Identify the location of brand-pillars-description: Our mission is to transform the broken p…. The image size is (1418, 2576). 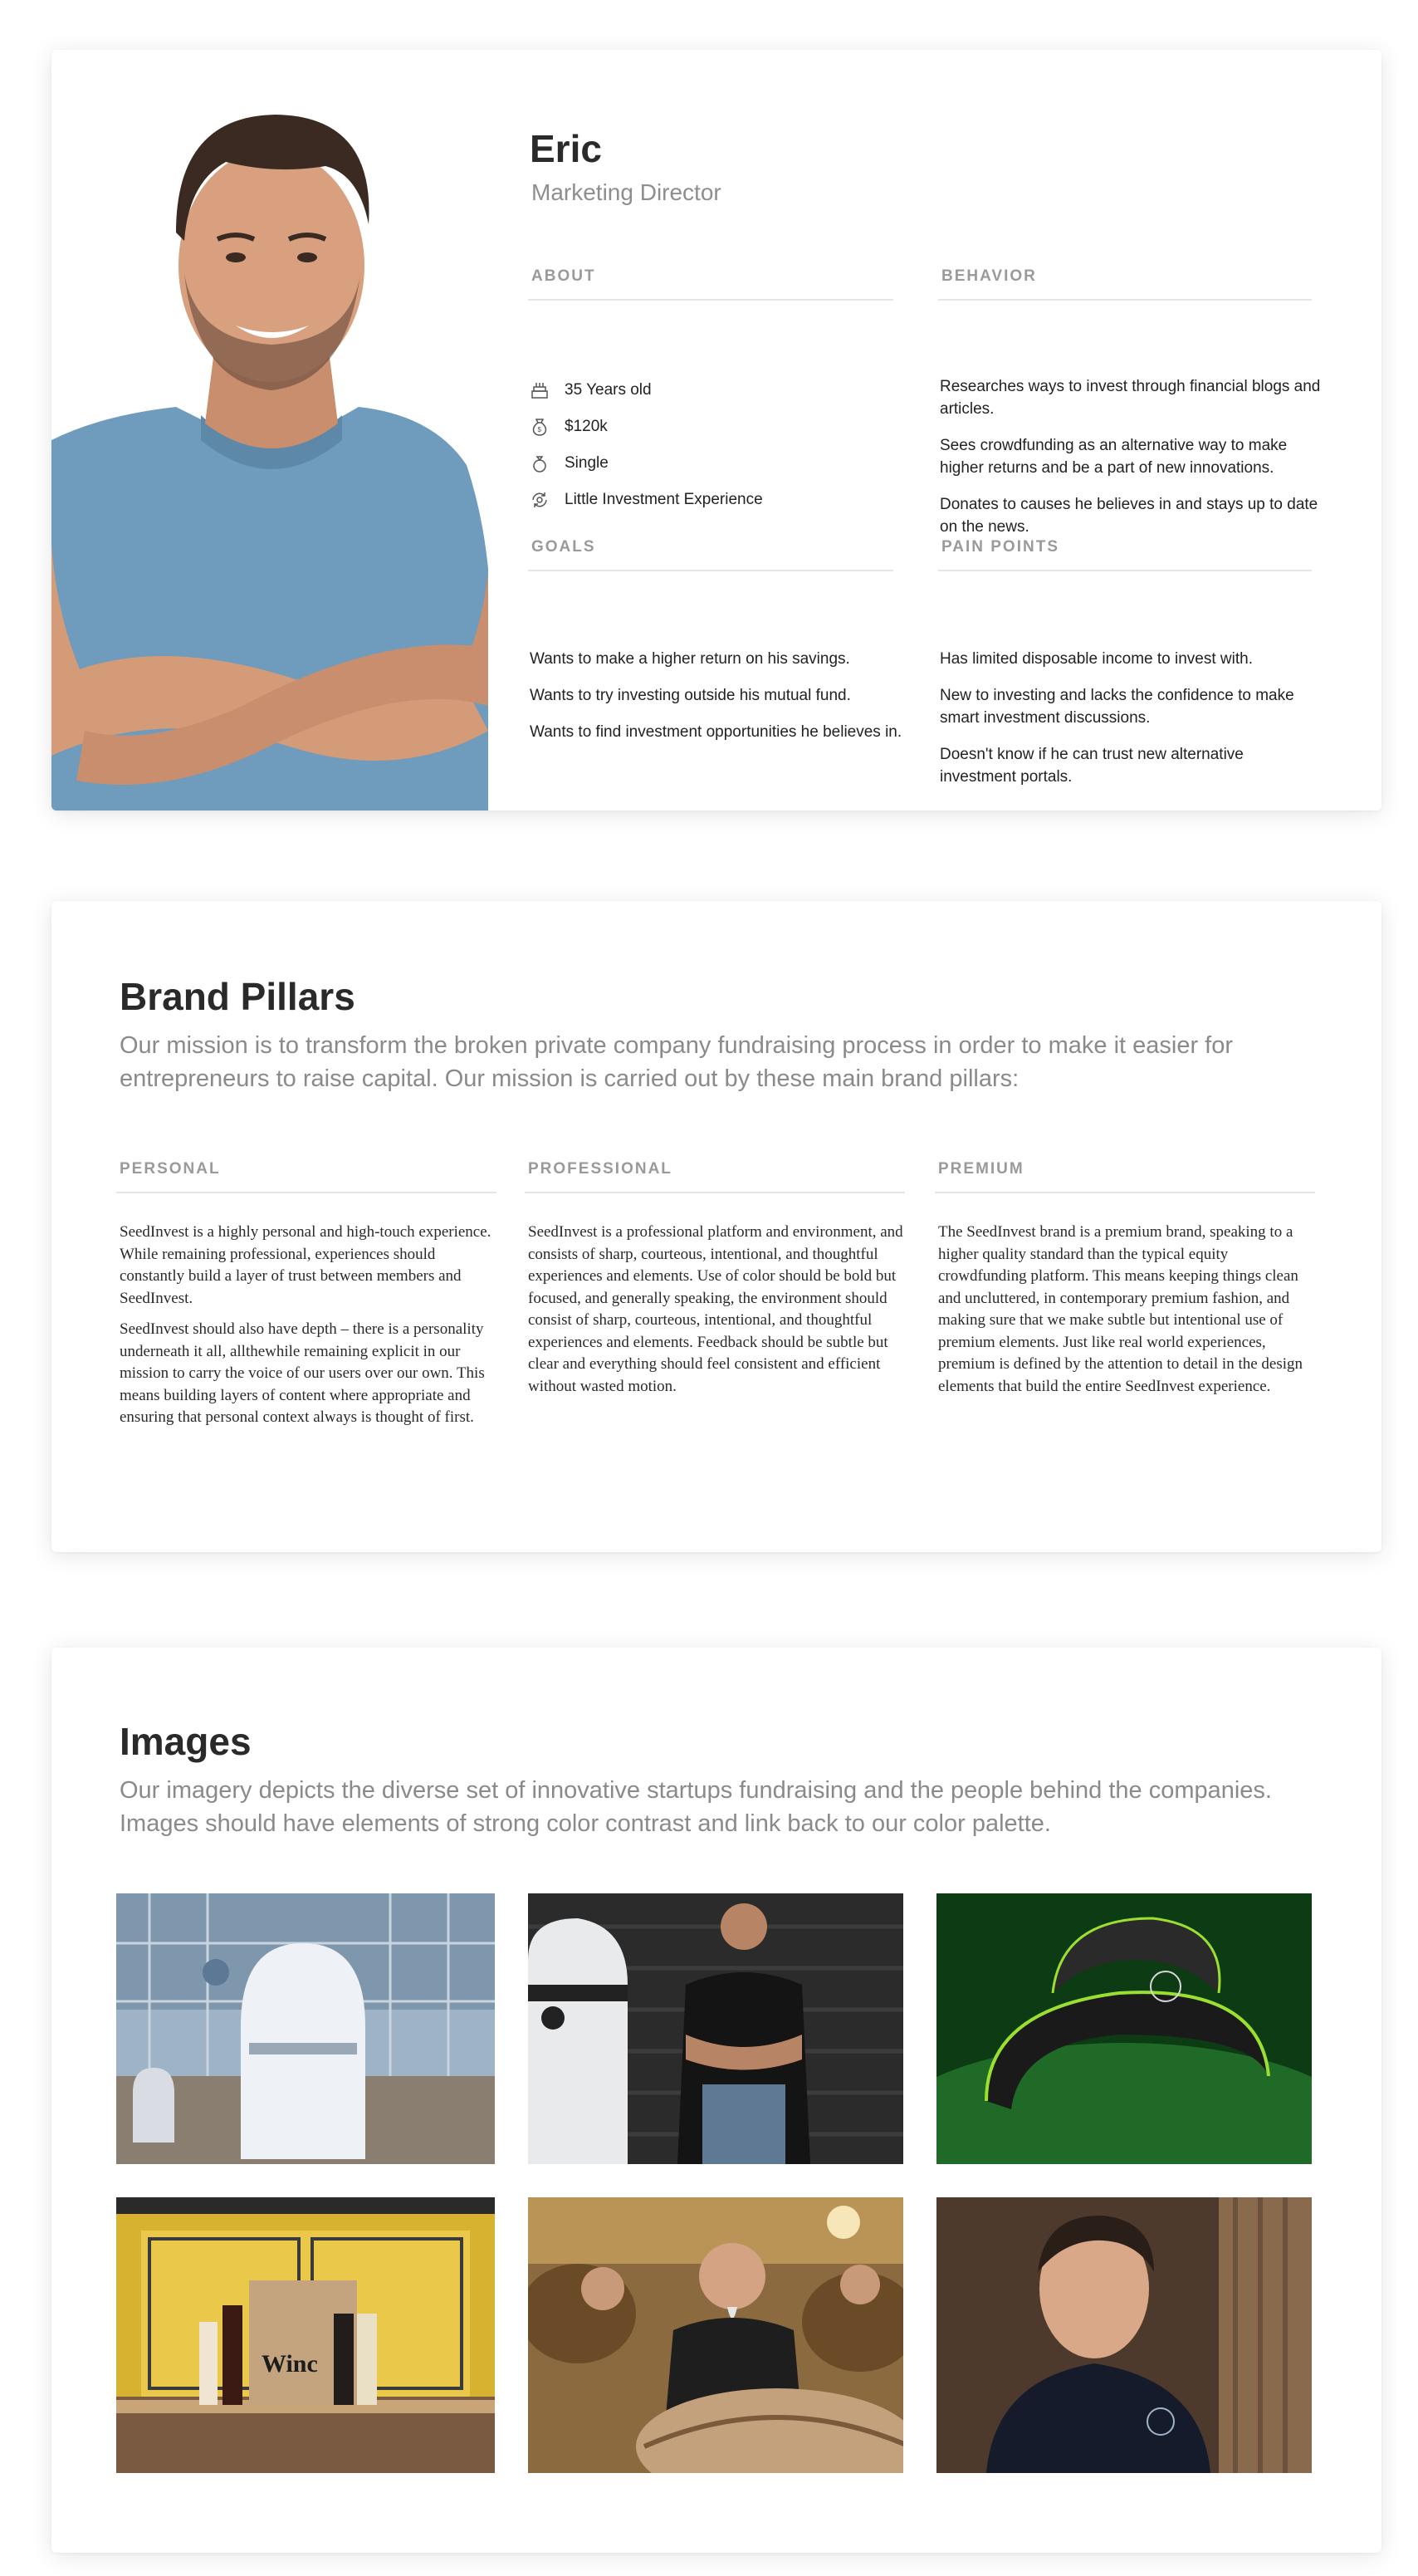
(677, 1062).